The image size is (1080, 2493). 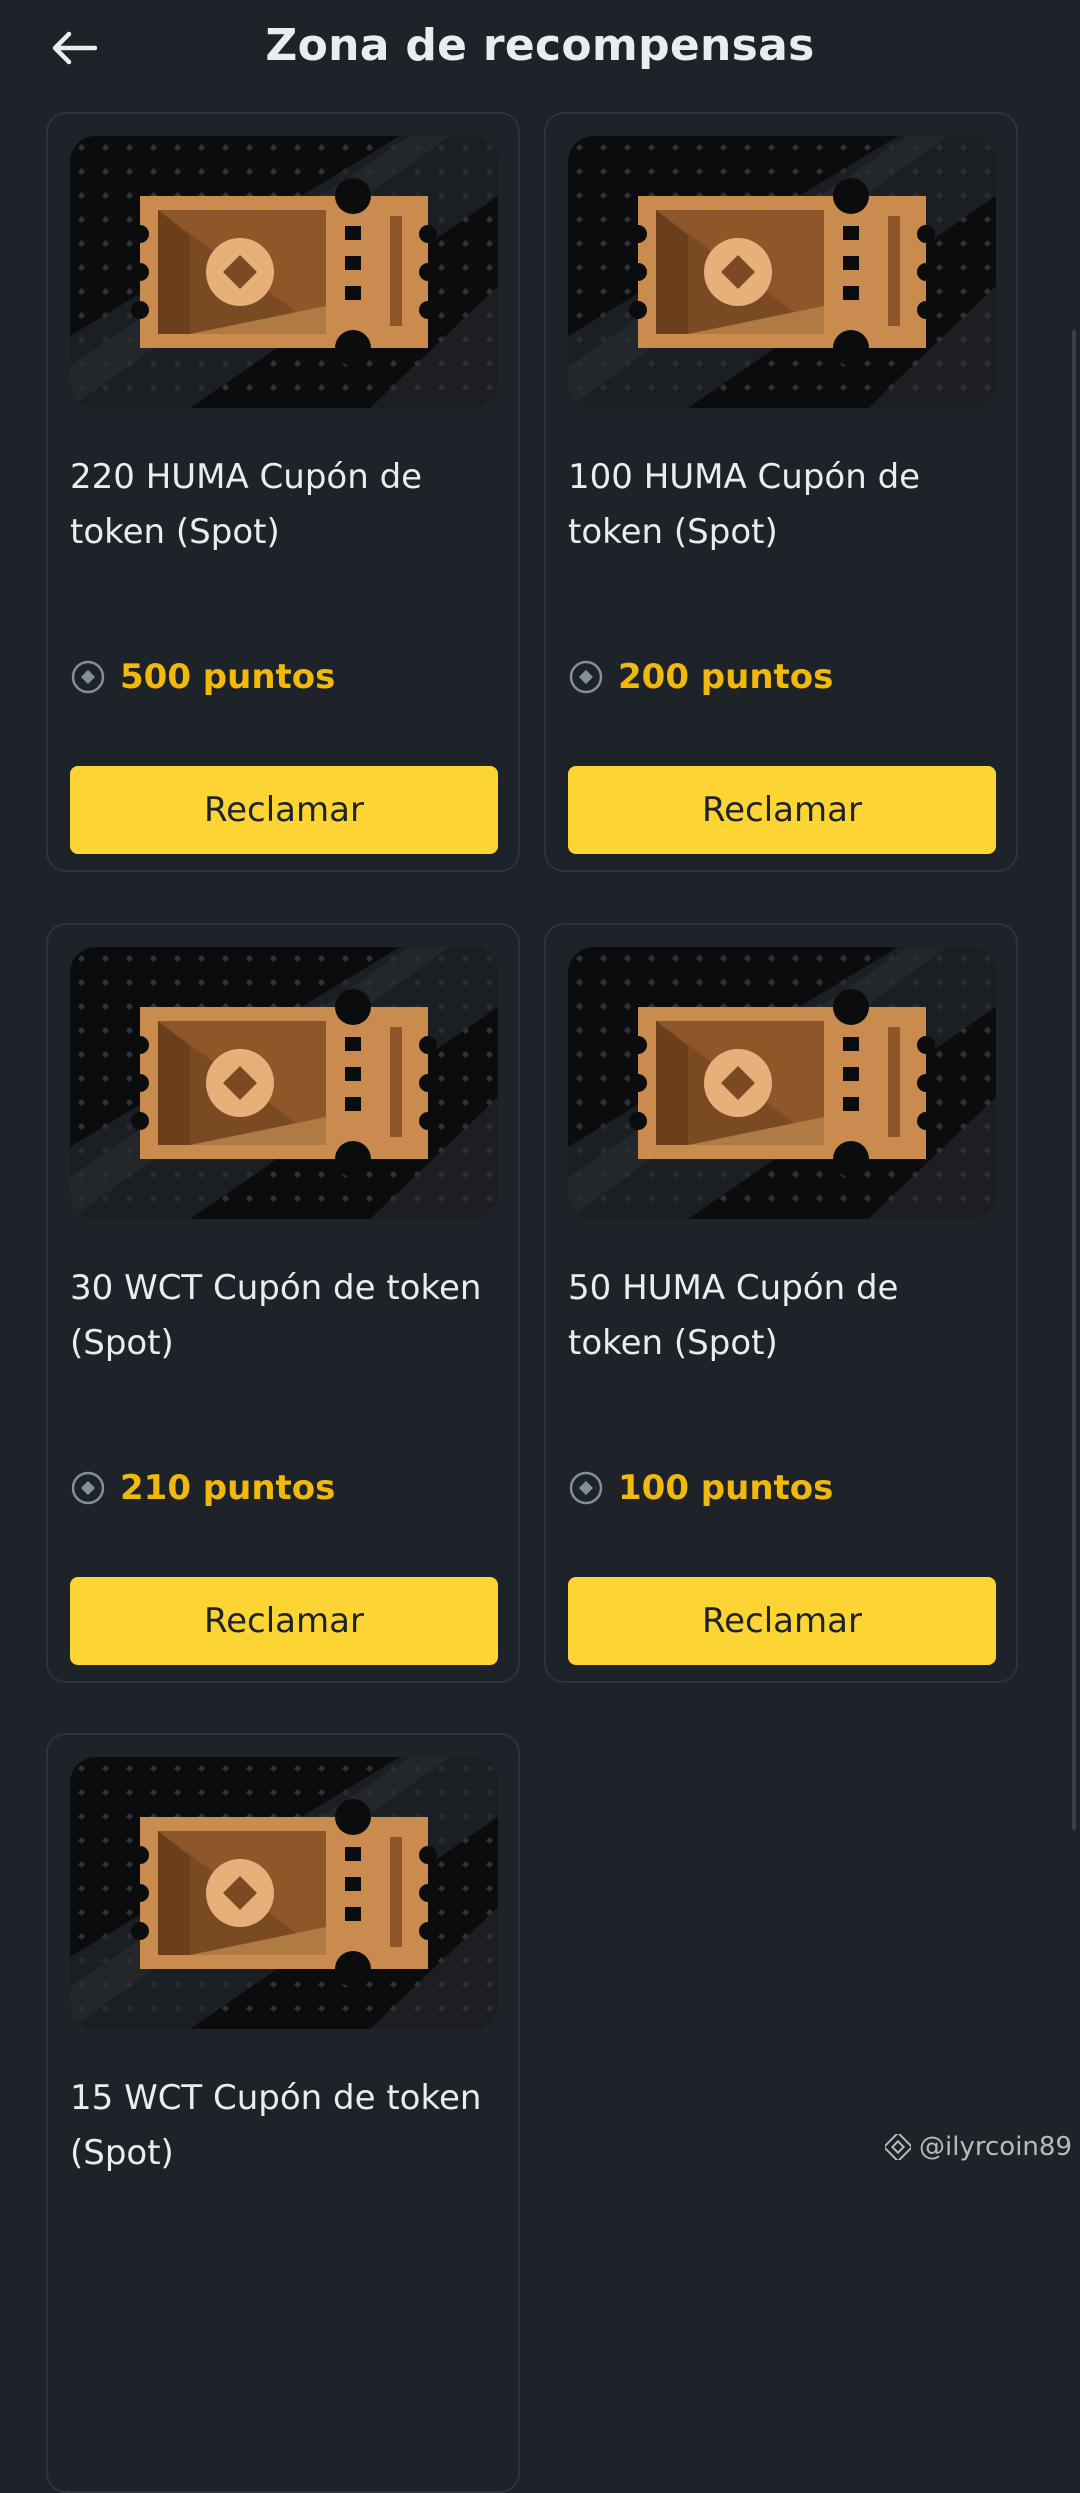 I want to click on points-cost: 210 puntos, so click(x=202, y=1488).